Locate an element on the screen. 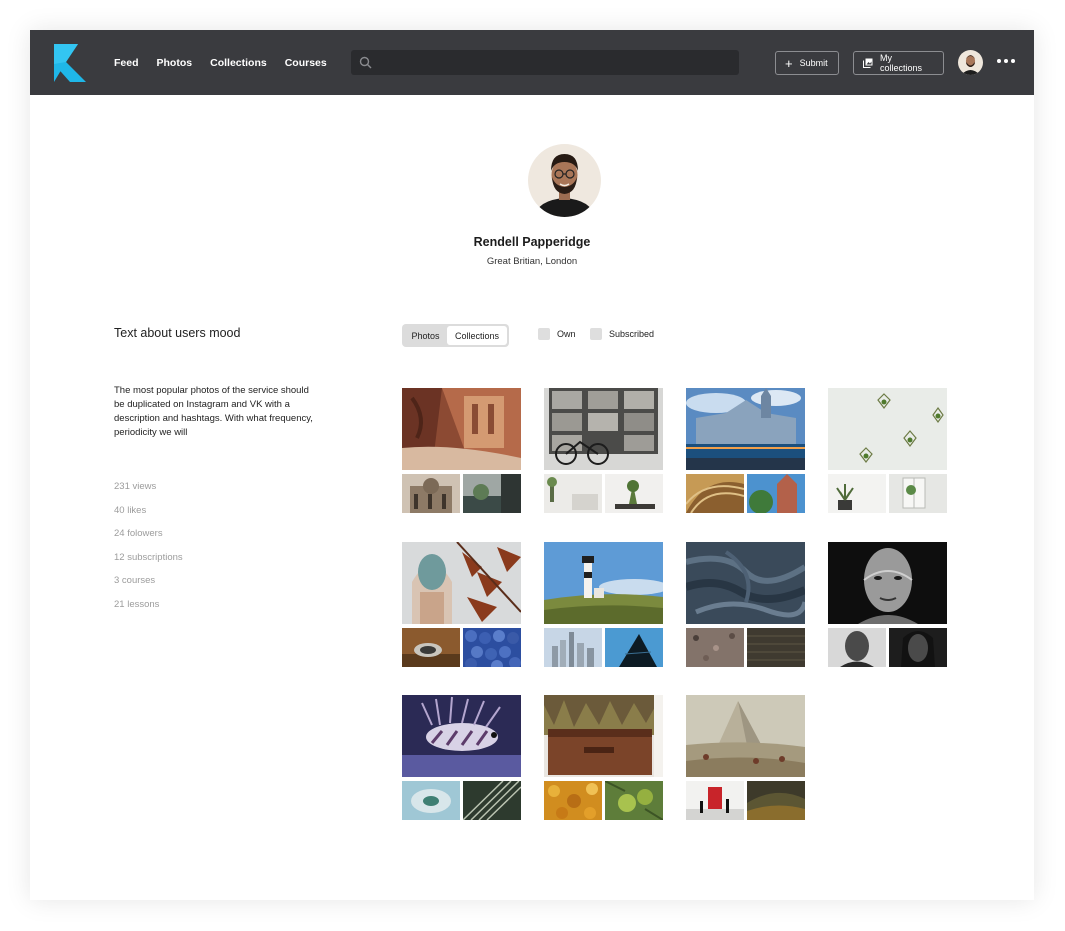  search-input is located at coordinates (554, 62).